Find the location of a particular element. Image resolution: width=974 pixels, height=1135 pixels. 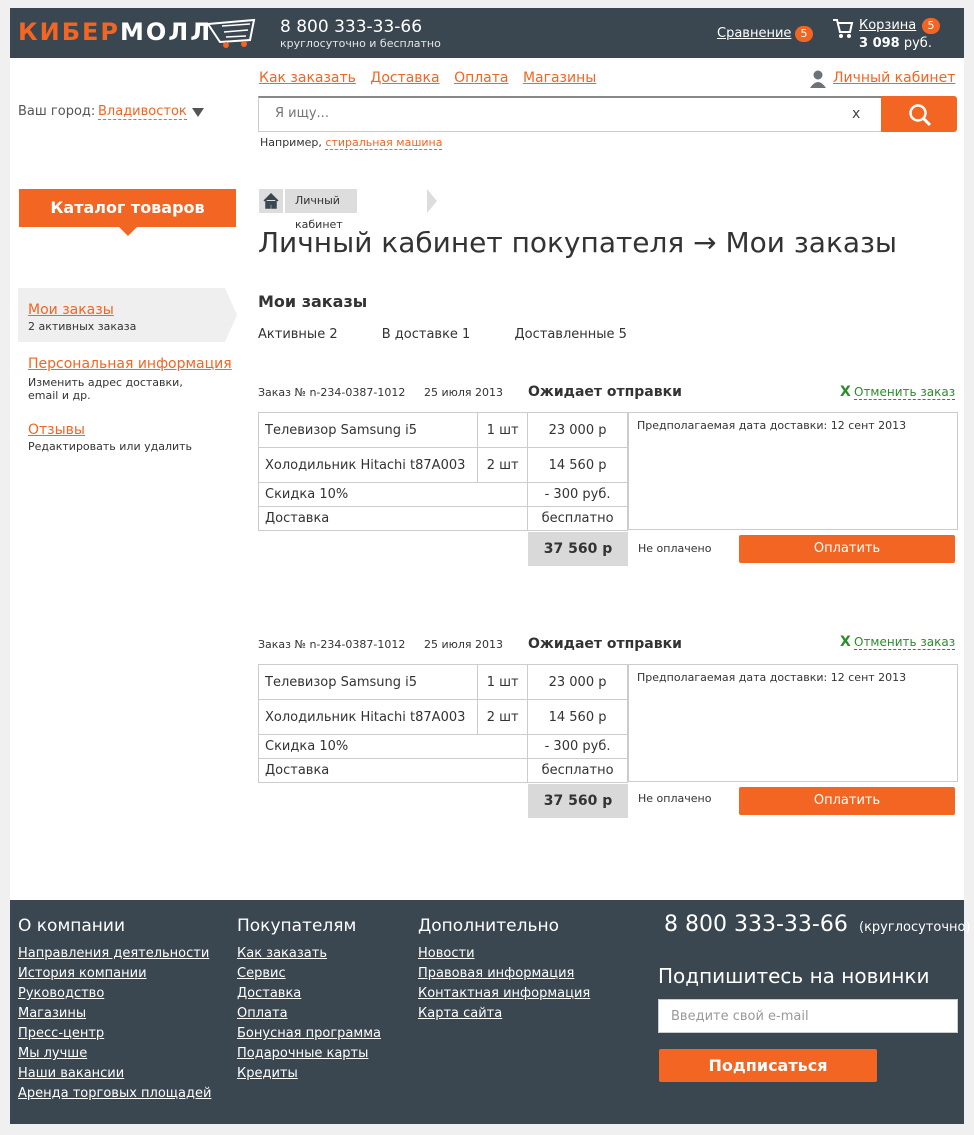

footer-link: Подарочные карты is located at coordinates (309, 1054).